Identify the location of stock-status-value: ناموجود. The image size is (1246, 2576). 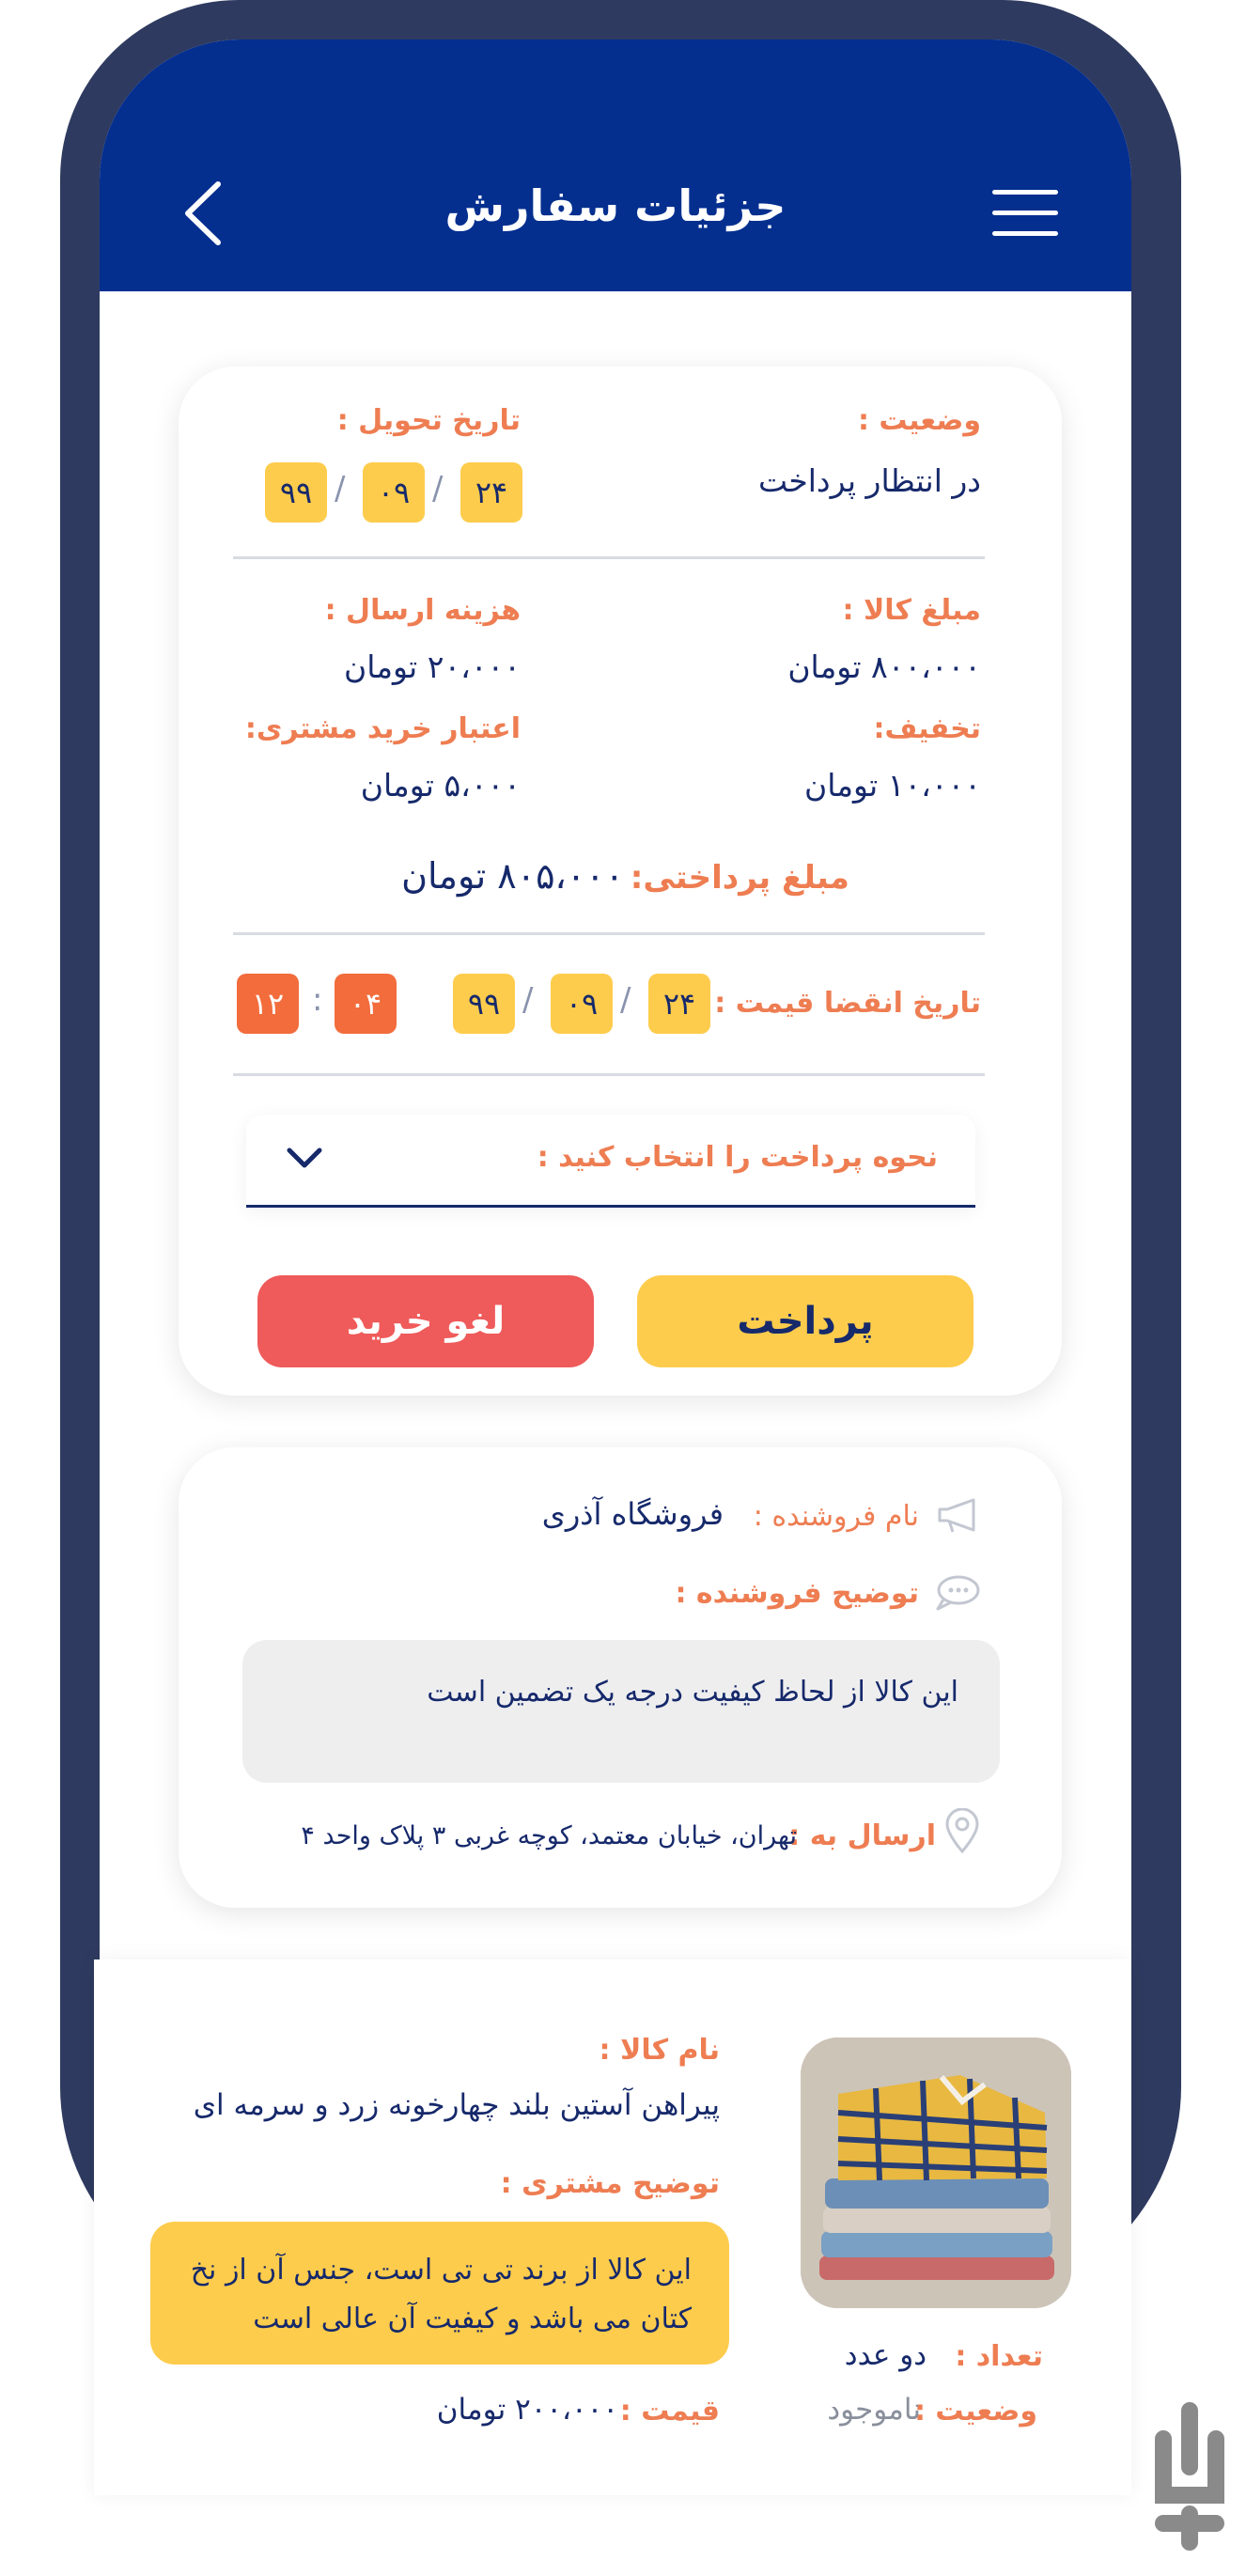
(874, 2410).